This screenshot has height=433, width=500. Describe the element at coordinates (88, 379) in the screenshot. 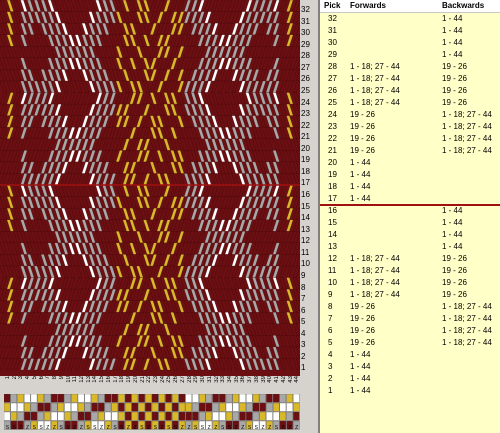

I see `card-number: 13` at that location.